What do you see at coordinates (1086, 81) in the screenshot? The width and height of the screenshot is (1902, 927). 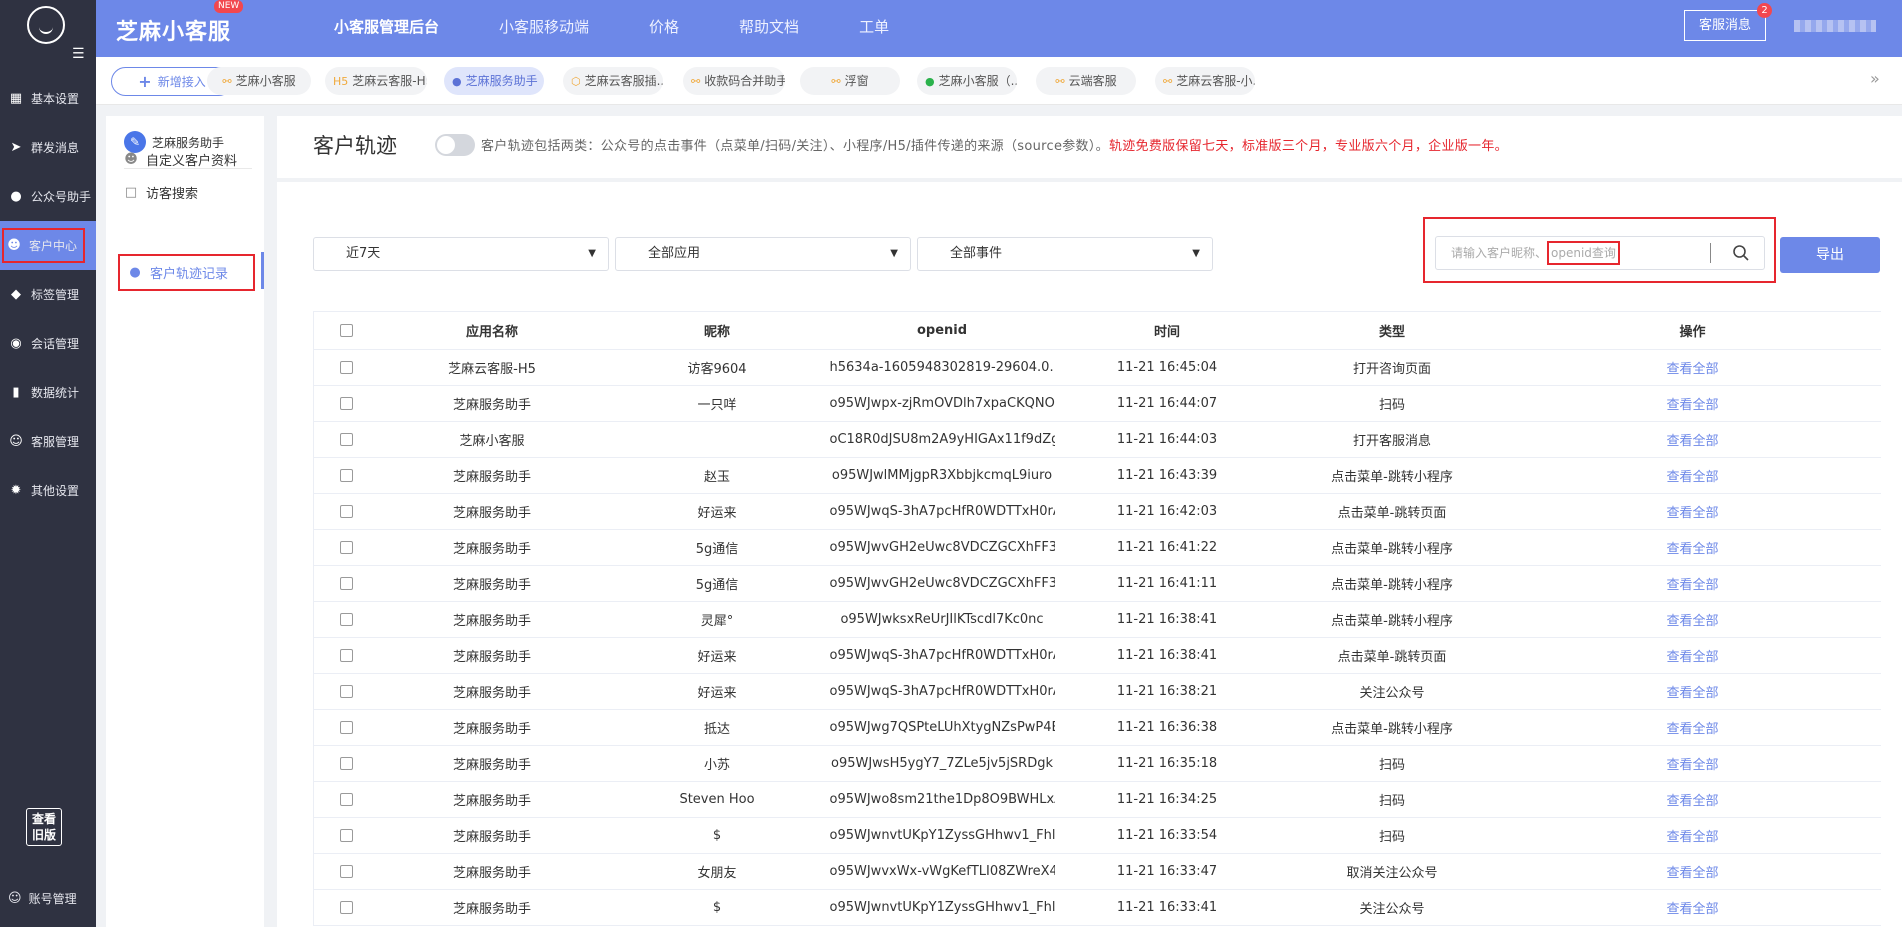 I see `app-tab-7: ⚯ 云端客服` at bounding box center [1086, 81].